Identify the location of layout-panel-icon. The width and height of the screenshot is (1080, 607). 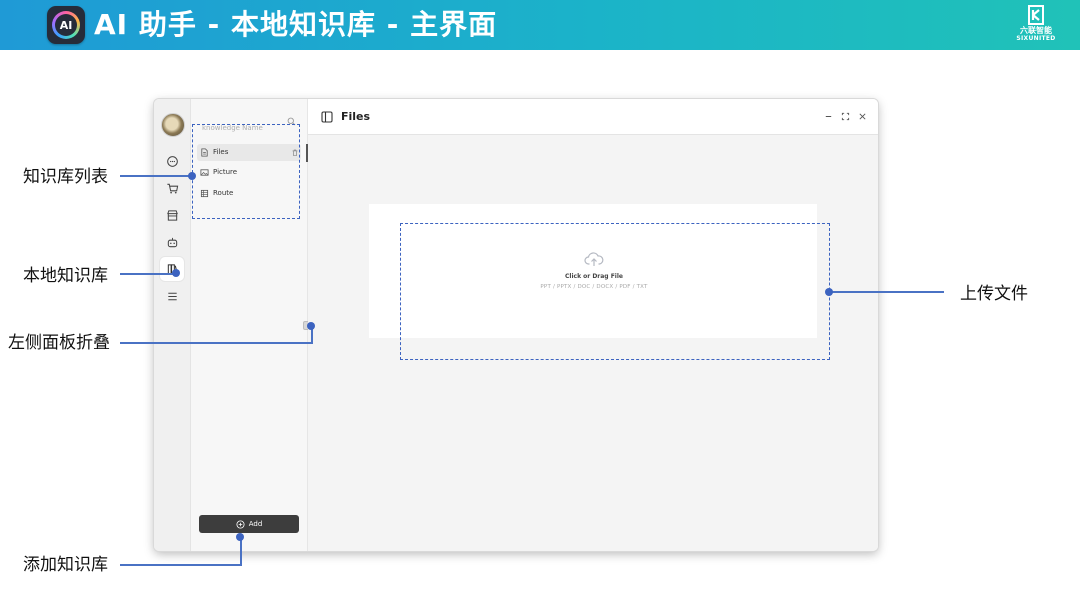
(327, 117).